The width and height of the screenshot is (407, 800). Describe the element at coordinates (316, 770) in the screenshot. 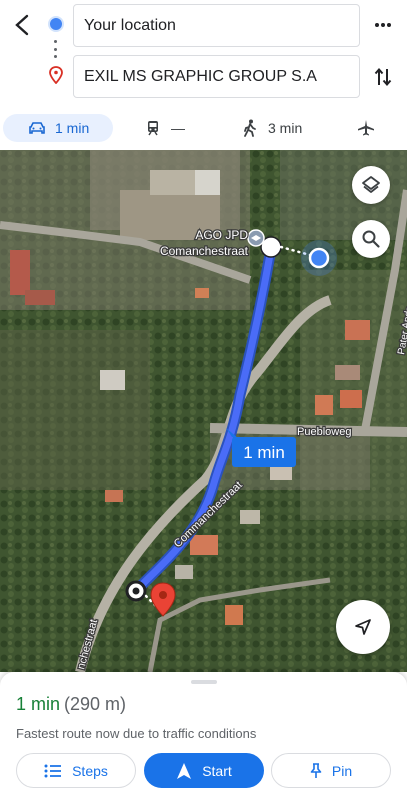

I see `pin-icon` at that location.